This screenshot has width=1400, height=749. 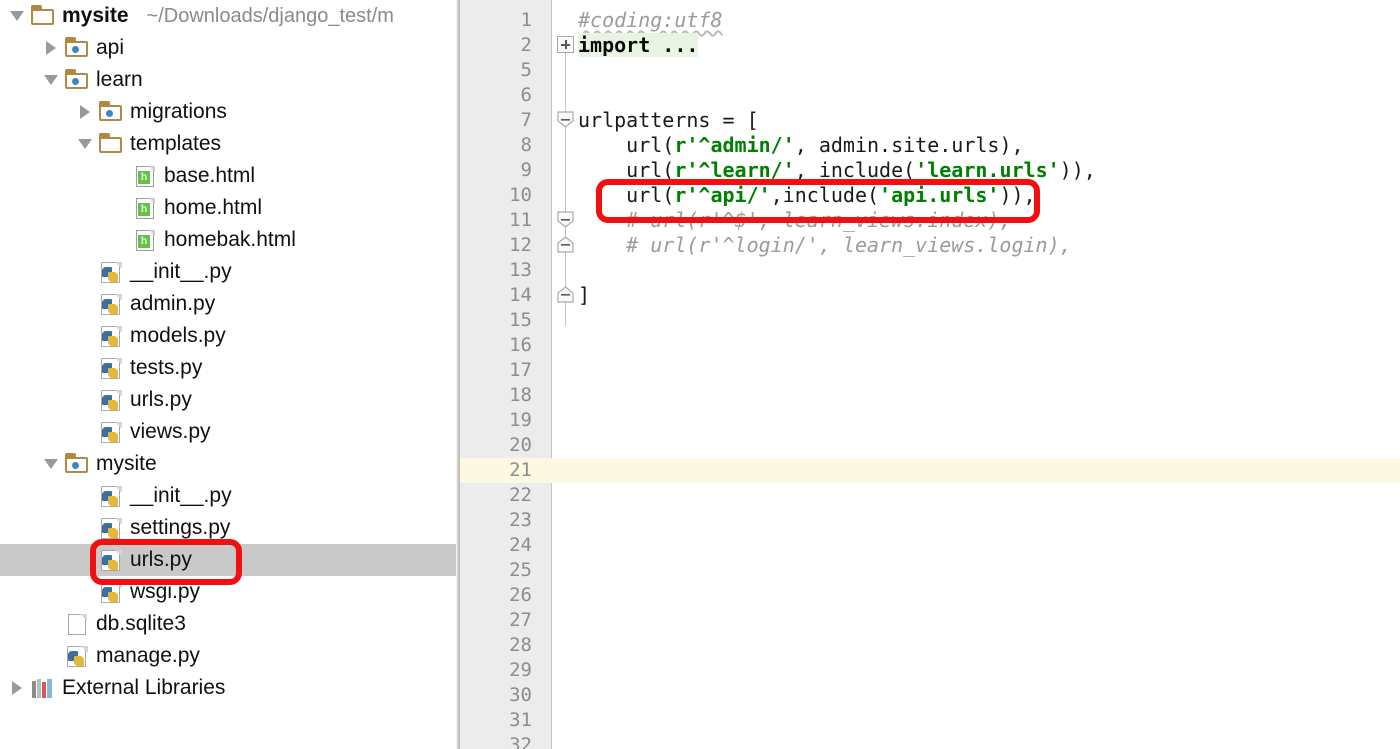 I want to click on code-line-14: ], so click(x=584, y=295).